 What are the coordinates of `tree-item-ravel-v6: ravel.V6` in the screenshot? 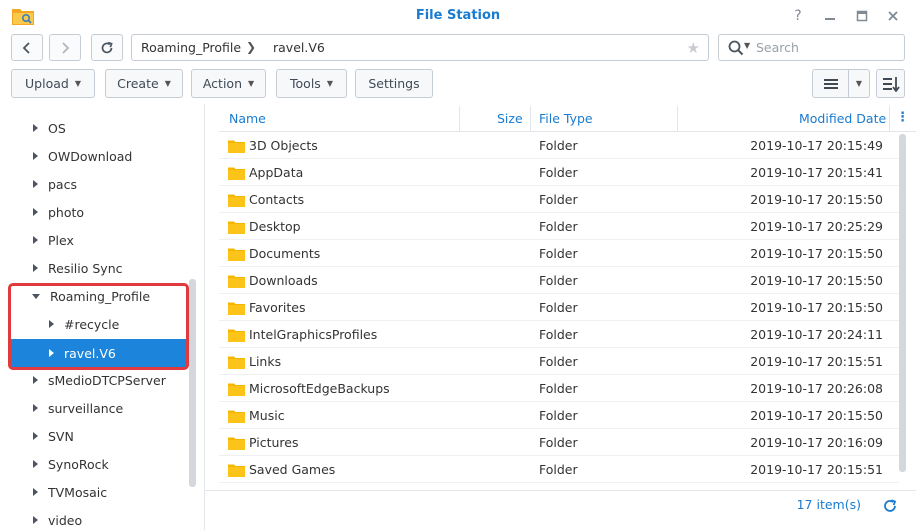 It's located at (98, 353).